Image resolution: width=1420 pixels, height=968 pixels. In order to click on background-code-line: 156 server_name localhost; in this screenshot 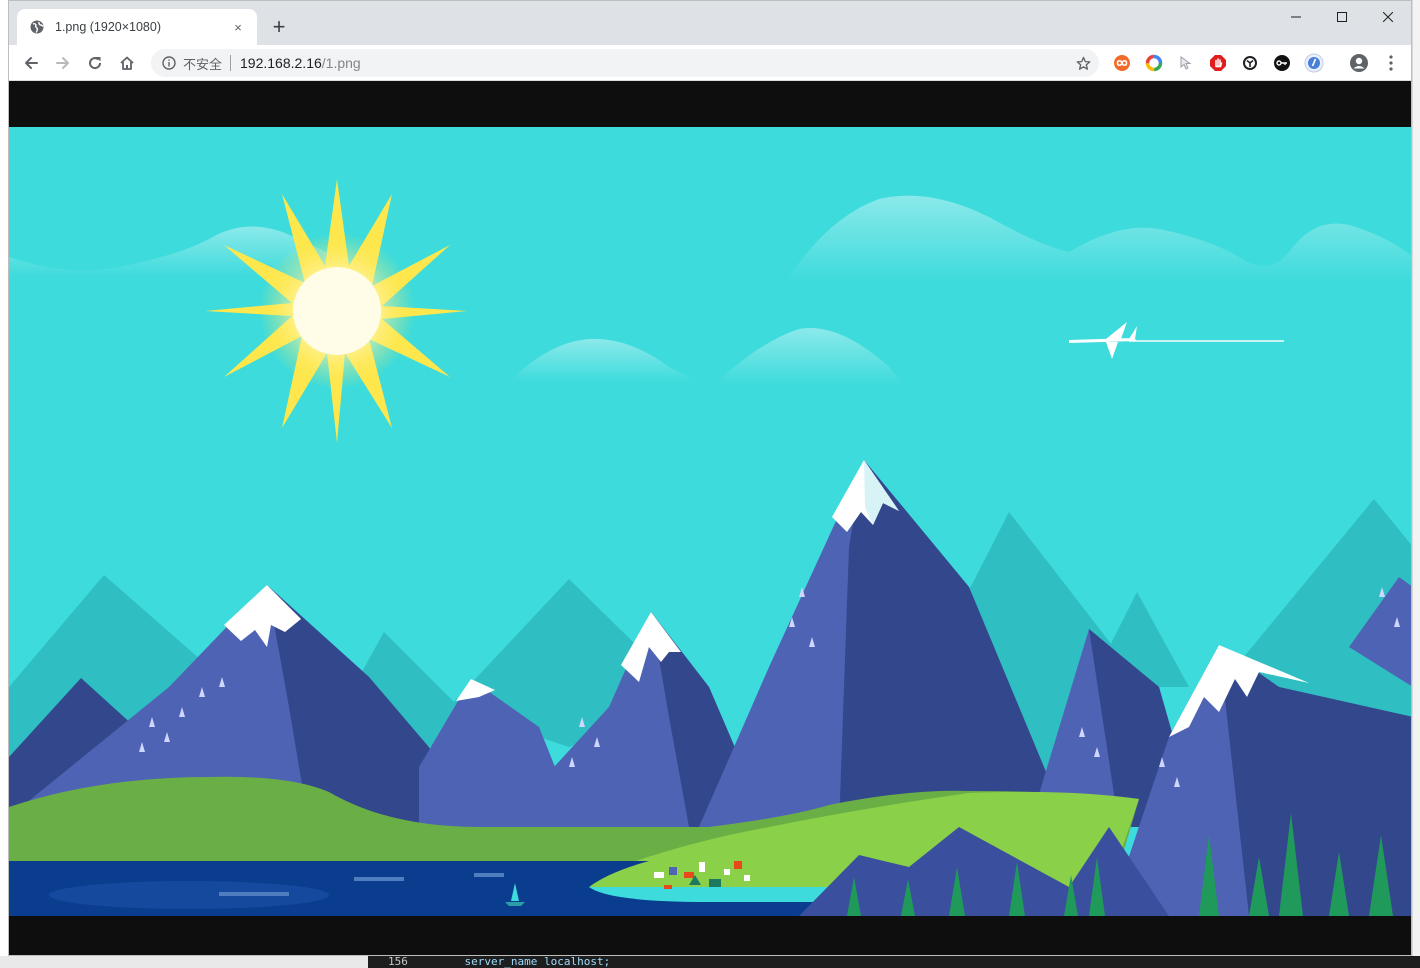, I will do `click(894, 962)`.